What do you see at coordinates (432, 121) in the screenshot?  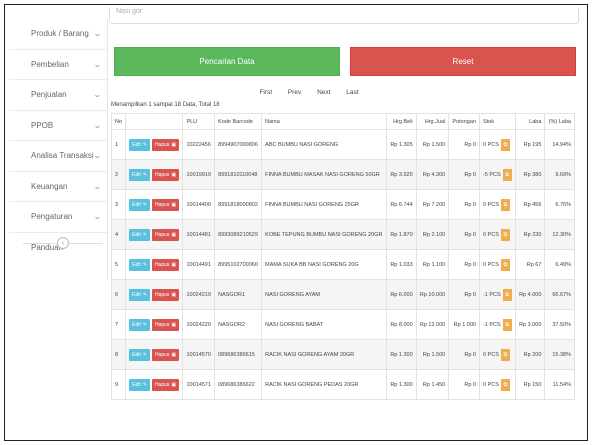 I see `column-header: Hrg.Jual` at bounding box center [432, 121].